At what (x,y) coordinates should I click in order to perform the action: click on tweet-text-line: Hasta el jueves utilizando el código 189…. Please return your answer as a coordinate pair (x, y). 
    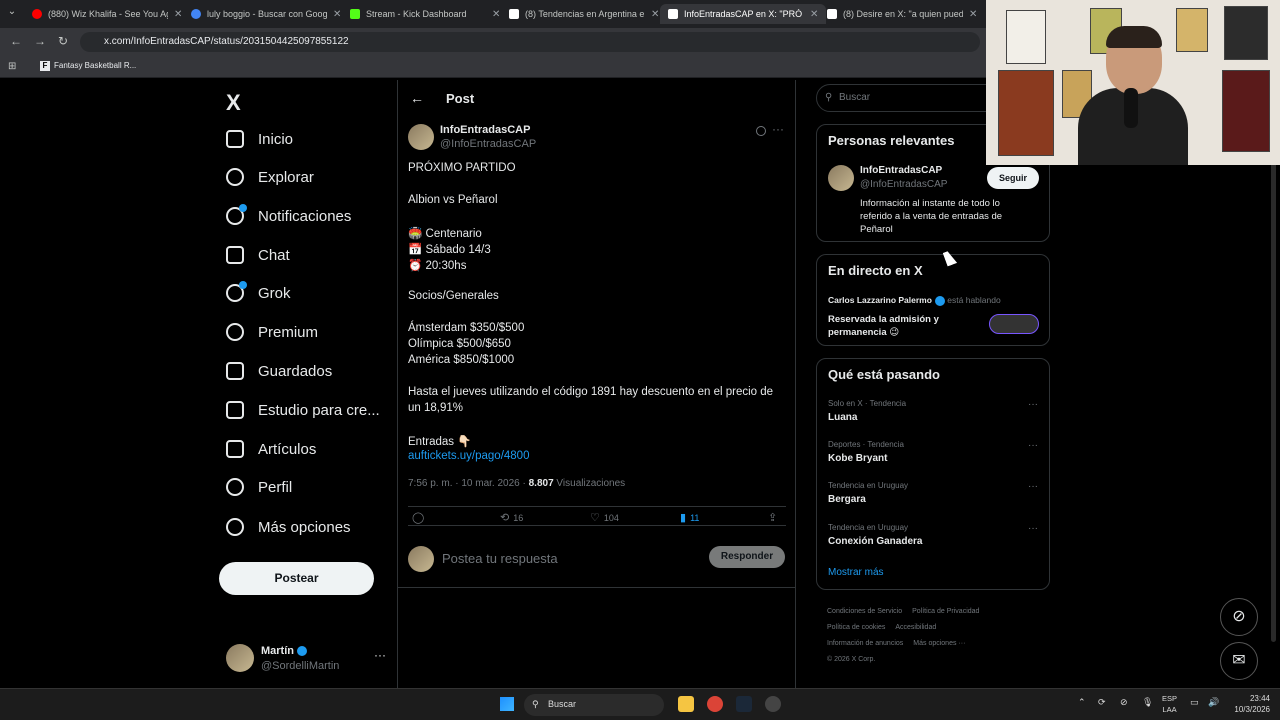
    Looking at the image, I should click on (591, 392).